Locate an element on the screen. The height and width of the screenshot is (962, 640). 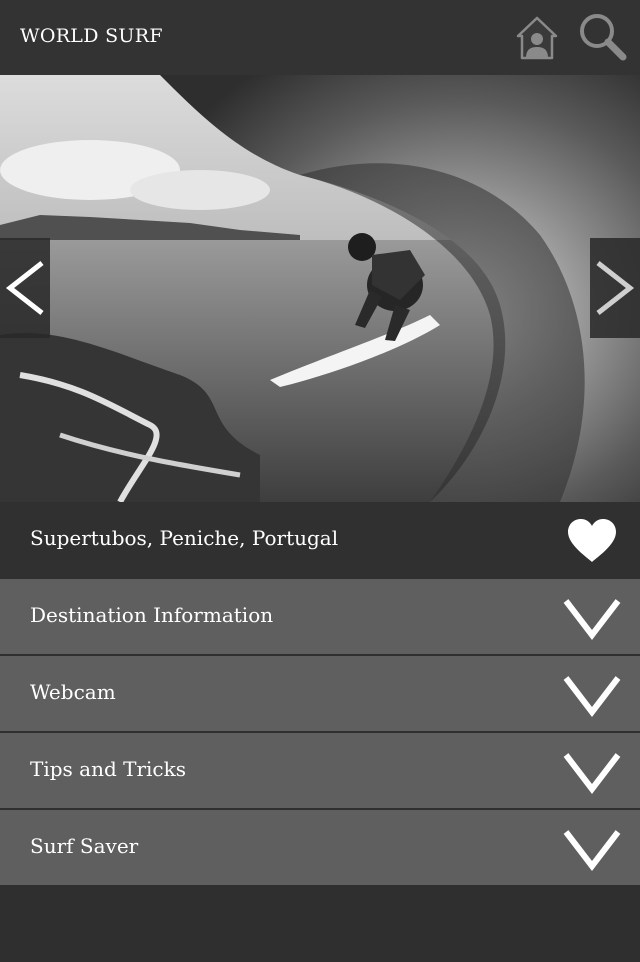
app-title: WORLD SURF is located at coordinates (91, 36).